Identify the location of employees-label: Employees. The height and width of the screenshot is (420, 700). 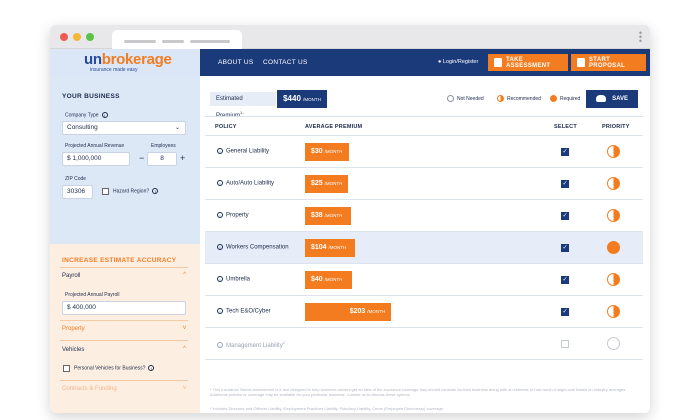
(163, 146).